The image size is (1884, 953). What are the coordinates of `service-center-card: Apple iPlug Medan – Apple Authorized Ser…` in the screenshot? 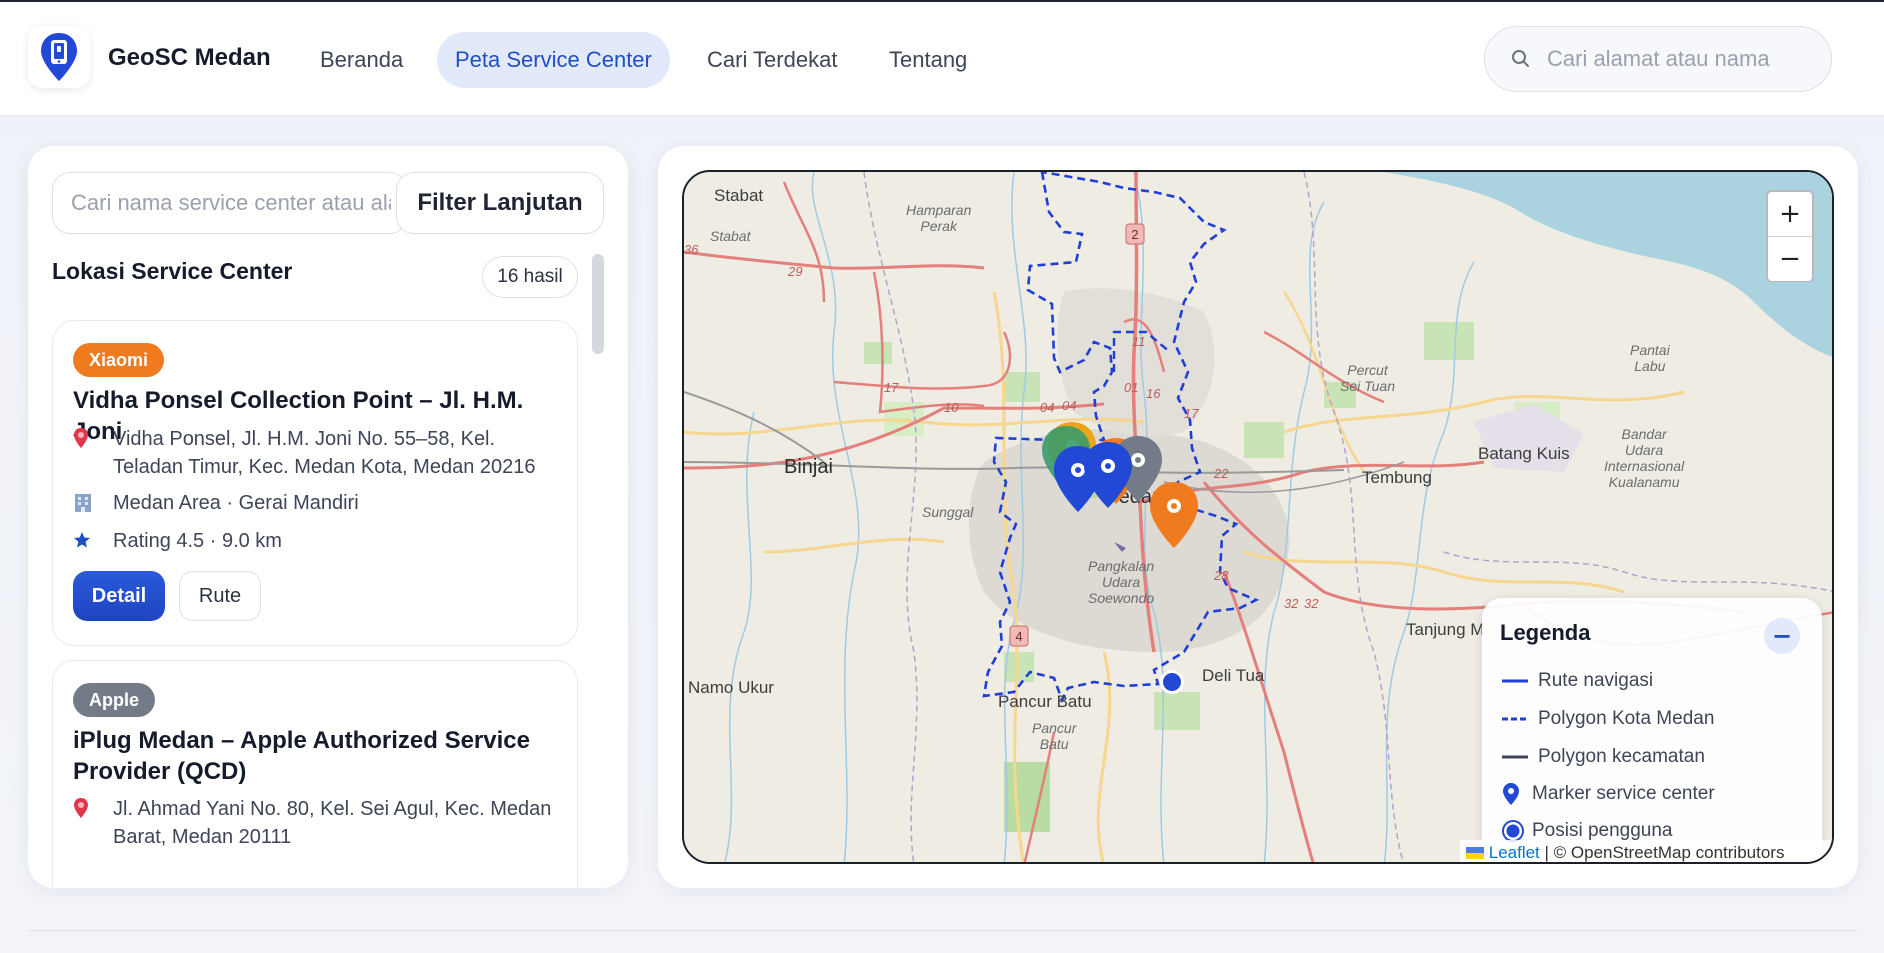 It's located at (315, 774).